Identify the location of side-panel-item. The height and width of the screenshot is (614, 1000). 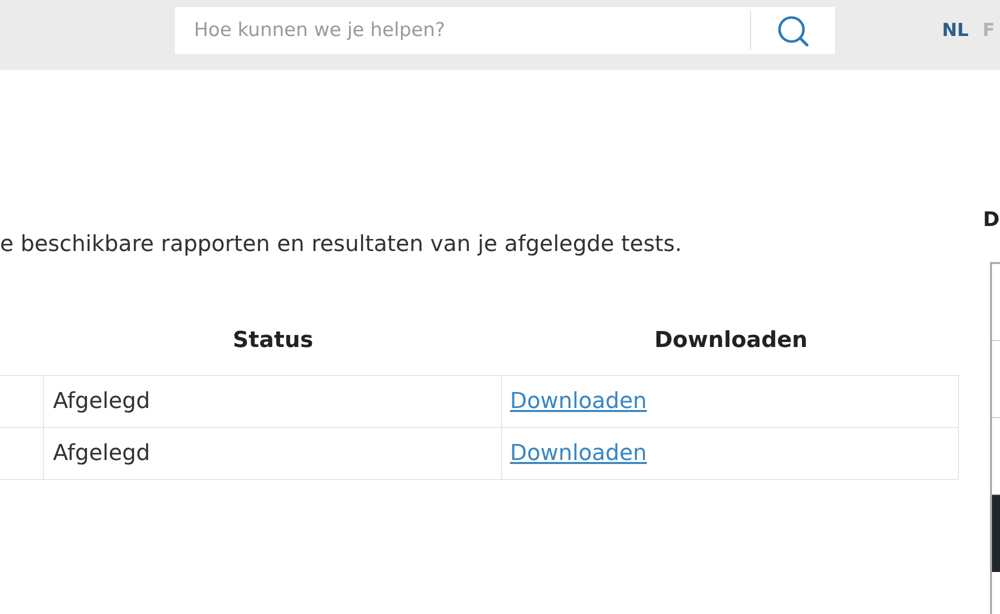
(996, 533).